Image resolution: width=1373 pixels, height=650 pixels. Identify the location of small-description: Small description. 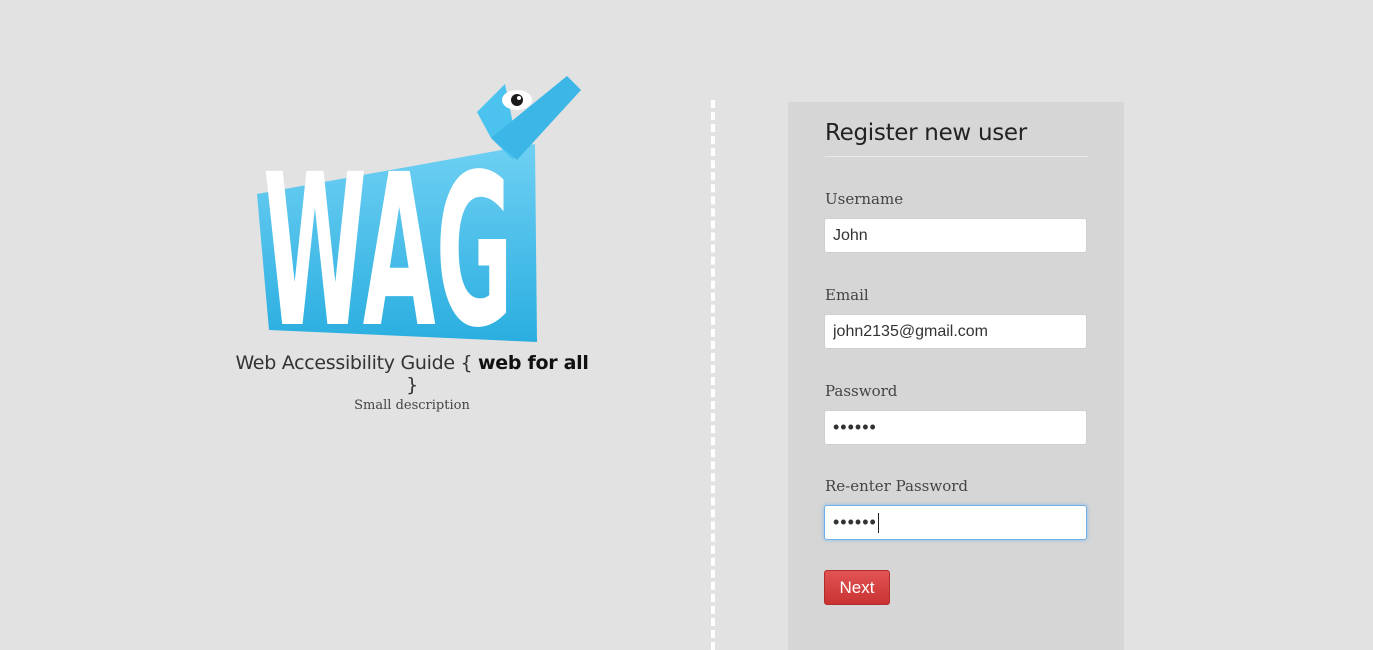
(412, 405).